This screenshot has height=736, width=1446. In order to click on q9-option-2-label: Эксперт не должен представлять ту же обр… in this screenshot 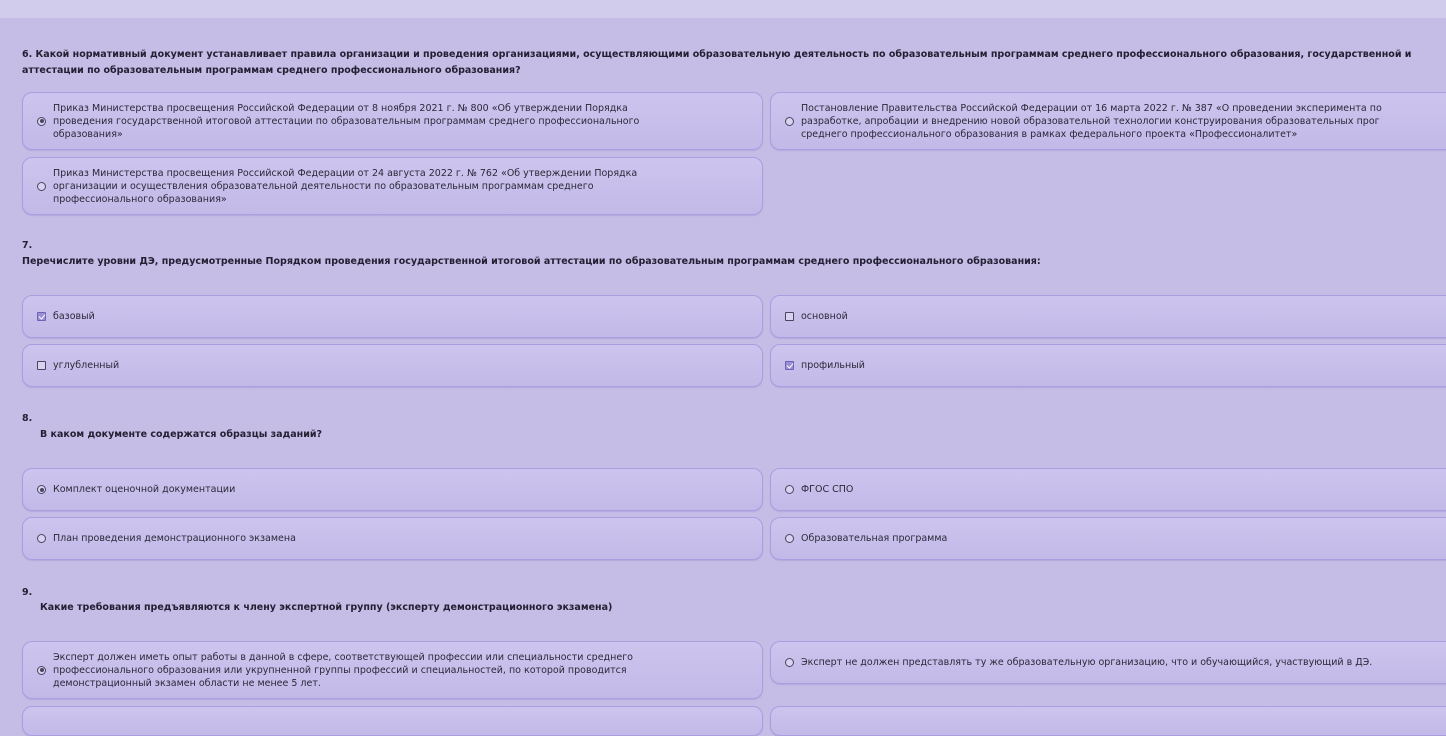, I will do `click(1087, 662)`.